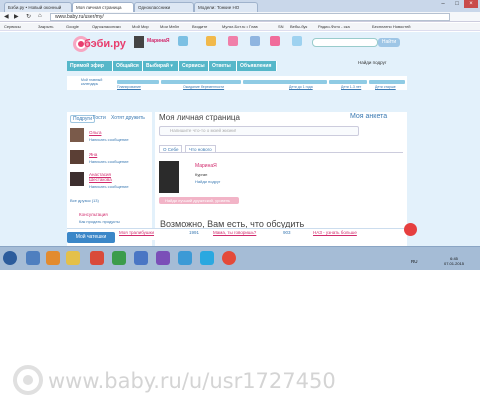 This screenshot has width=480, height=405. What do you see at coordinates (192, 381) in the screenshot?
I see `watermark-url: www.baby.ru/u/usr1727450` at bounding box center [192, 381].